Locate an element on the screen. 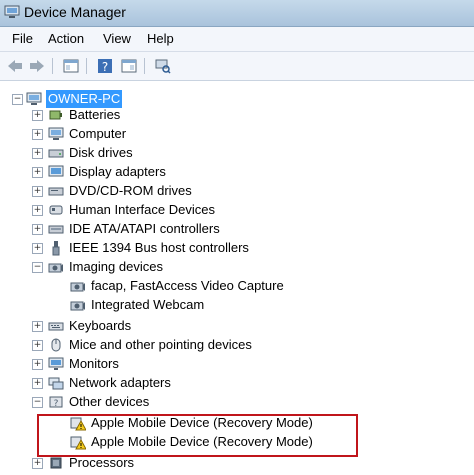 Image resolution: width=474 pixels, height=475 pixels. tree-item-label: Mice and other pointing devices is located at coordinates (160, 344).